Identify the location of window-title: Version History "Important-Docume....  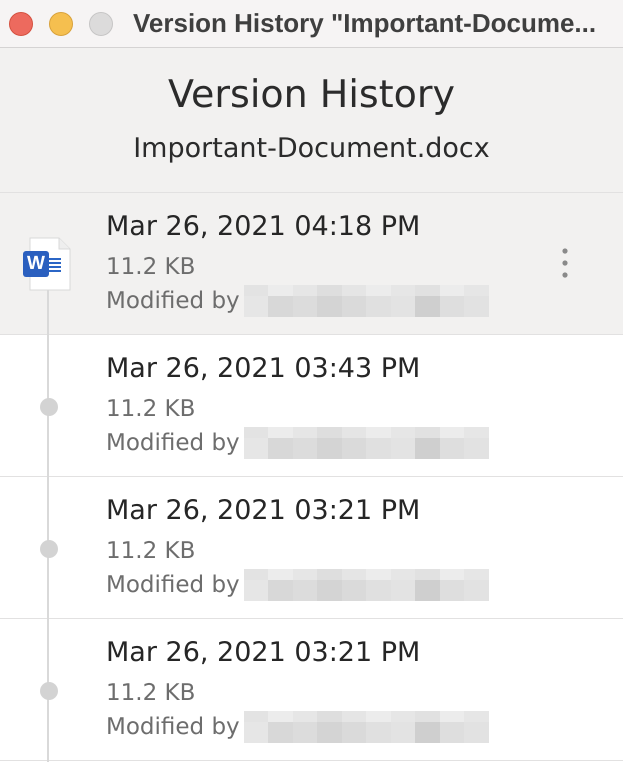
(364, 23).